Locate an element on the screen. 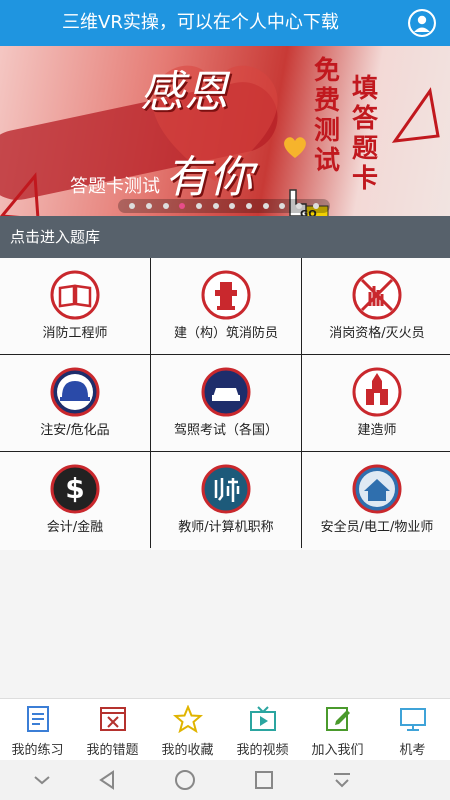 This screenshot has height=800, width=450. category-safety-chemicals: 注安/危化品 is located at coordinates (75, 403).